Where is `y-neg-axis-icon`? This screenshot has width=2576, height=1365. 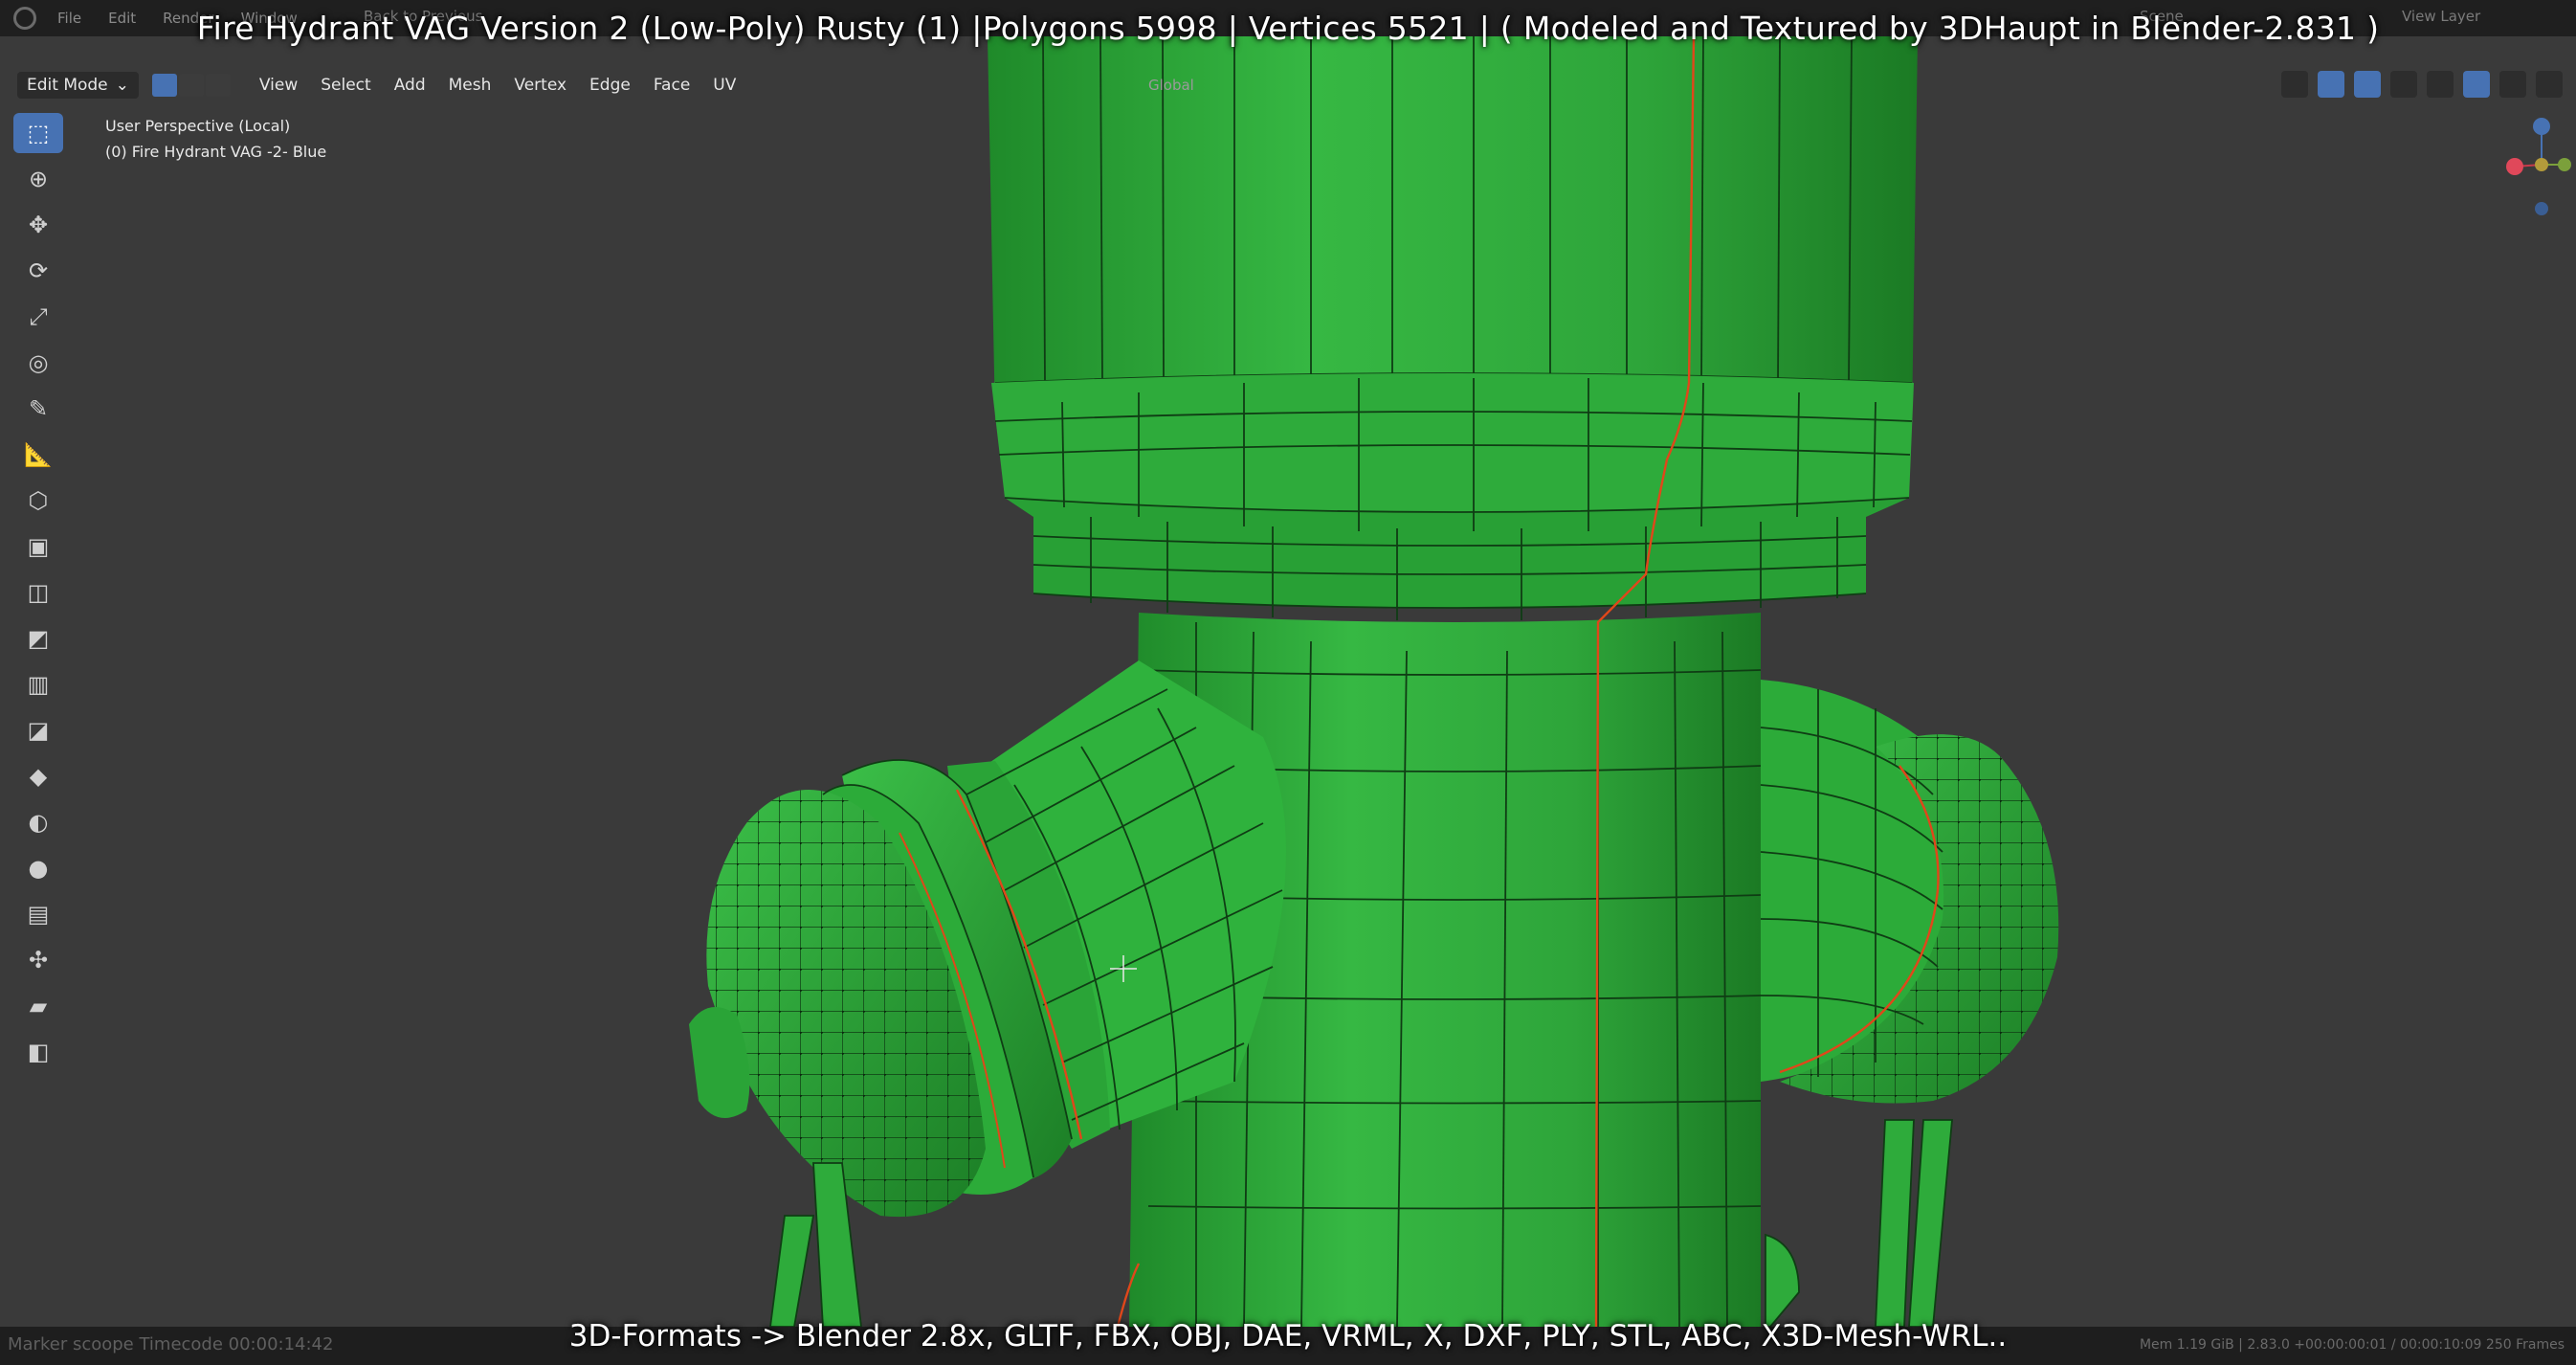 y-neg-axis-icon is located at coordinates (2541, 164).